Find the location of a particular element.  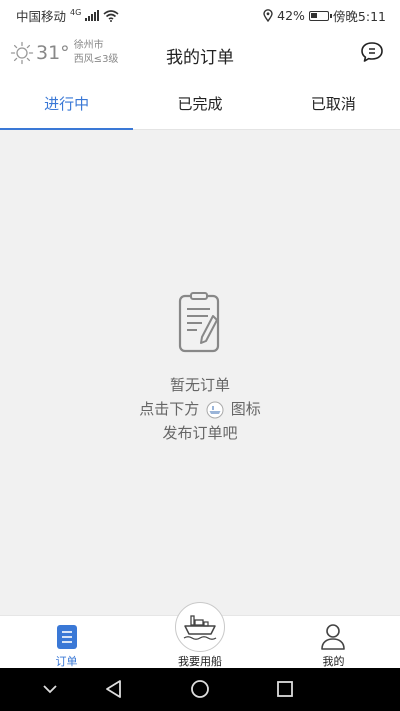

tab-cancelled: 已取消 is located at coordinates (333, 105).